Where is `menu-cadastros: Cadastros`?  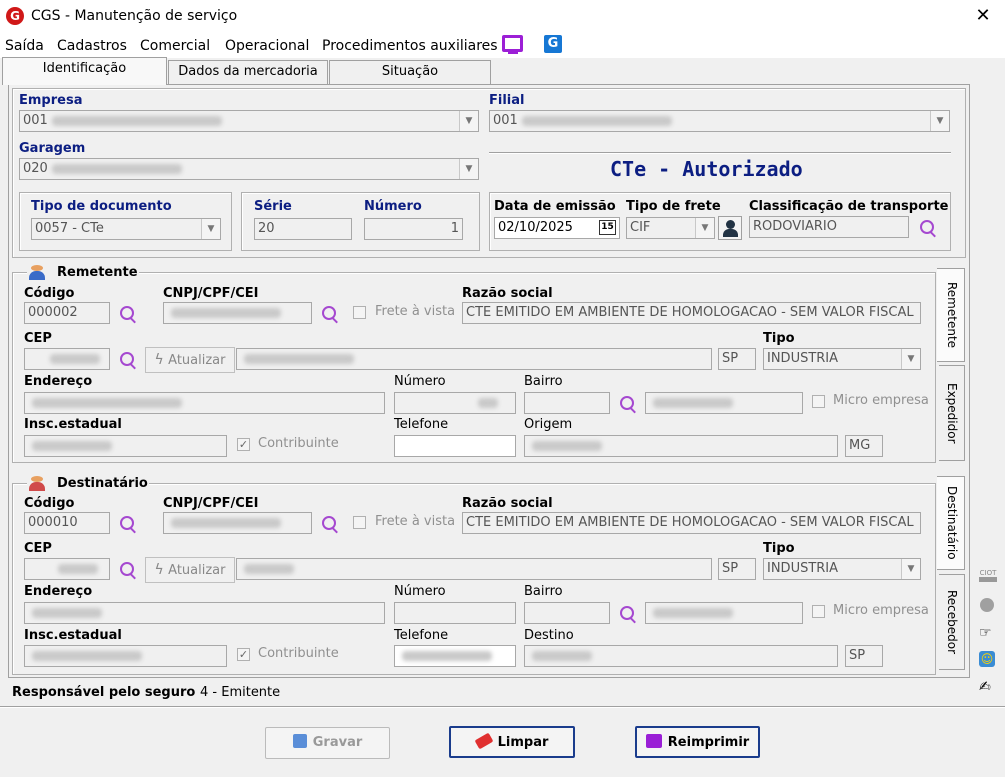
menu-cadastros: Cadastros is located at coordinates (92, 46).